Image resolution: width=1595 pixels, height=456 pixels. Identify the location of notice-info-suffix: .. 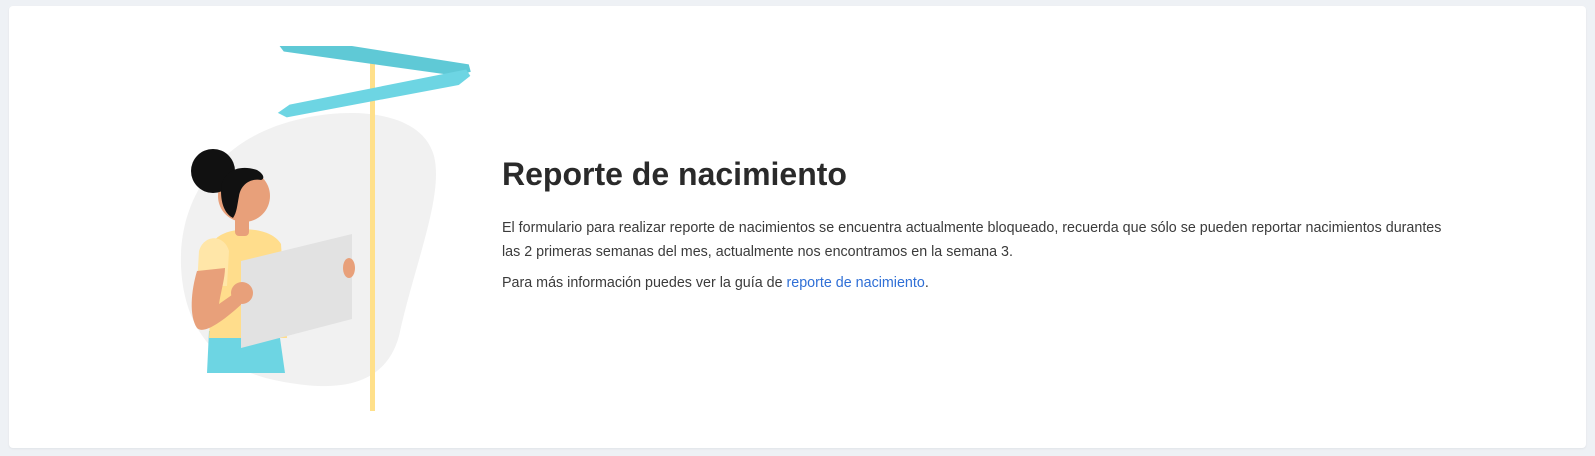
(926, 283).